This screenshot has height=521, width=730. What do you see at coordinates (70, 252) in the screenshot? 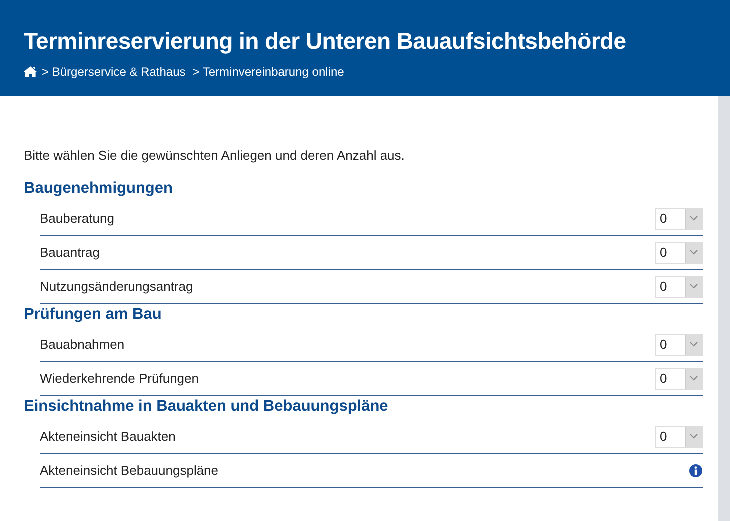
I see `item-label: Bauantrag` at bounding box center [70, 252].